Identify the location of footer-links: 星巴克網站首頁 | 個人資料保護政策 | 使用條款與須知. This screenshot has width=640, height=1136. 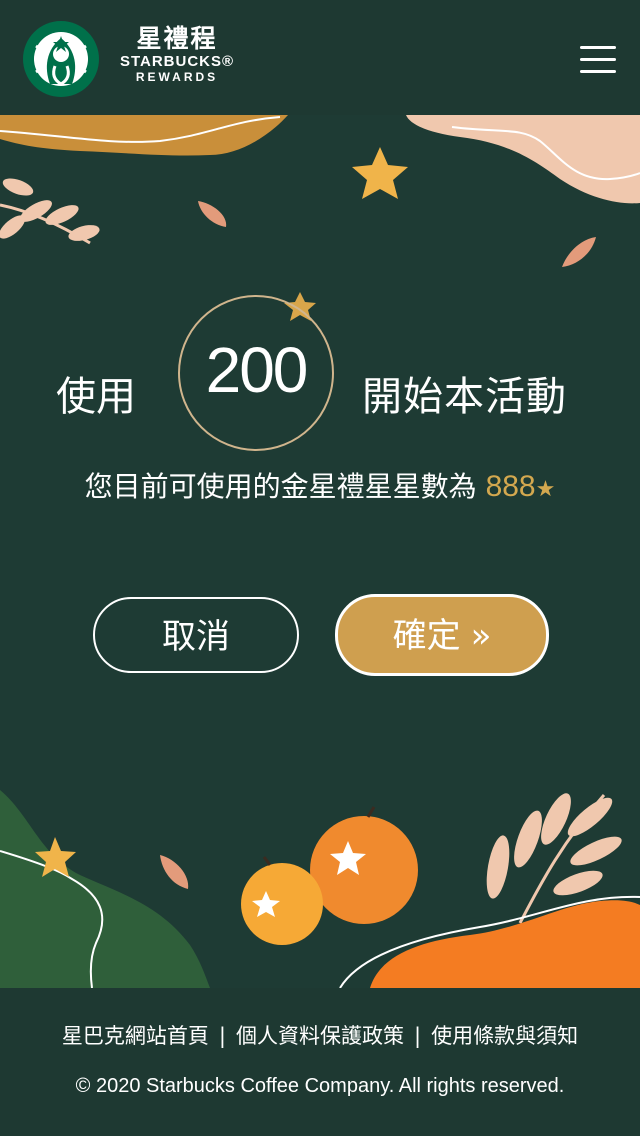
(320, 1036).